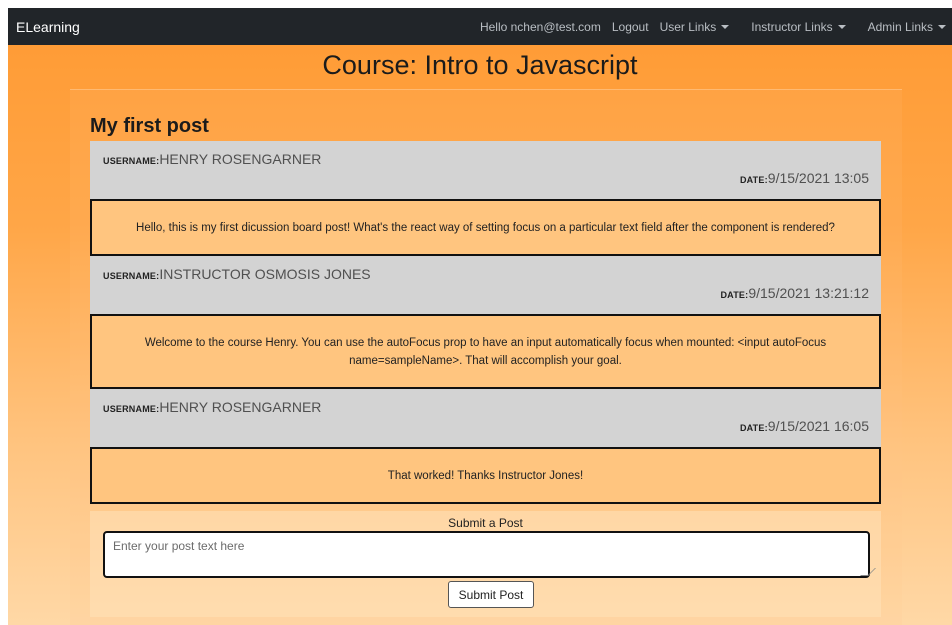 The width and height of the screenshot is (952, 625). Describe the element at coordinates (808, 293) in the screenshot. I see `date-value: 9/15/2021 13:21:12` at that location.